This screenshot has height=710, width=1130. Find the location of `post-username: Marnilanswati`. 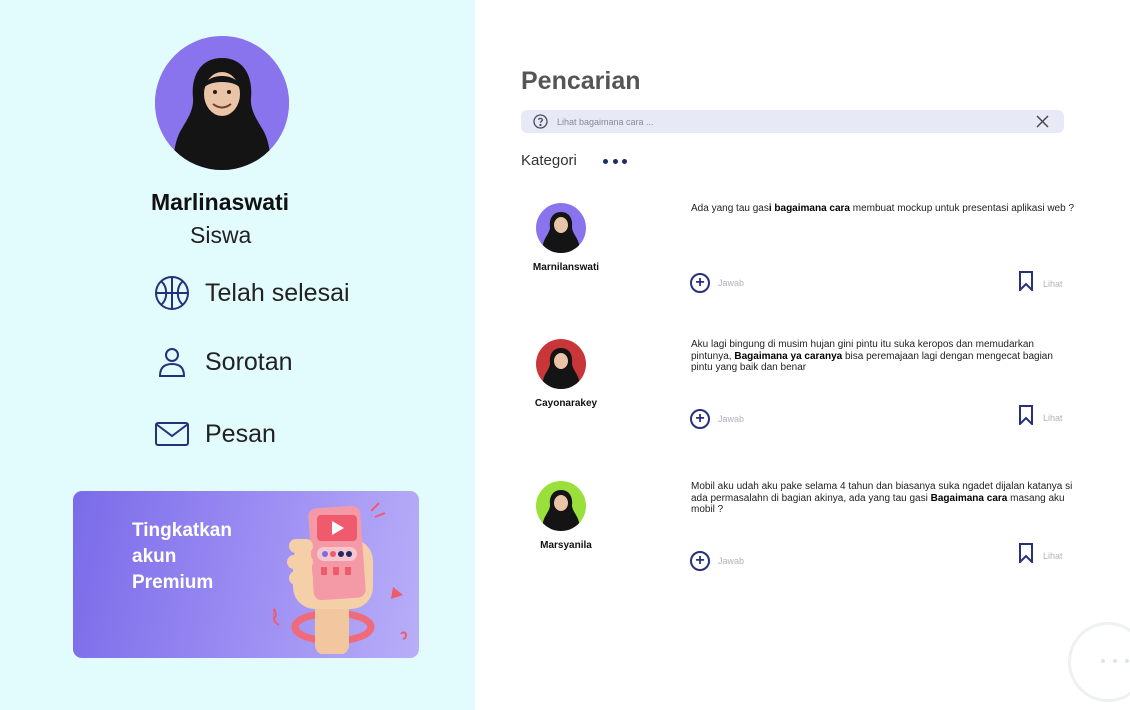

post-username: Marnilanswati is located at coordinates (566, 267).